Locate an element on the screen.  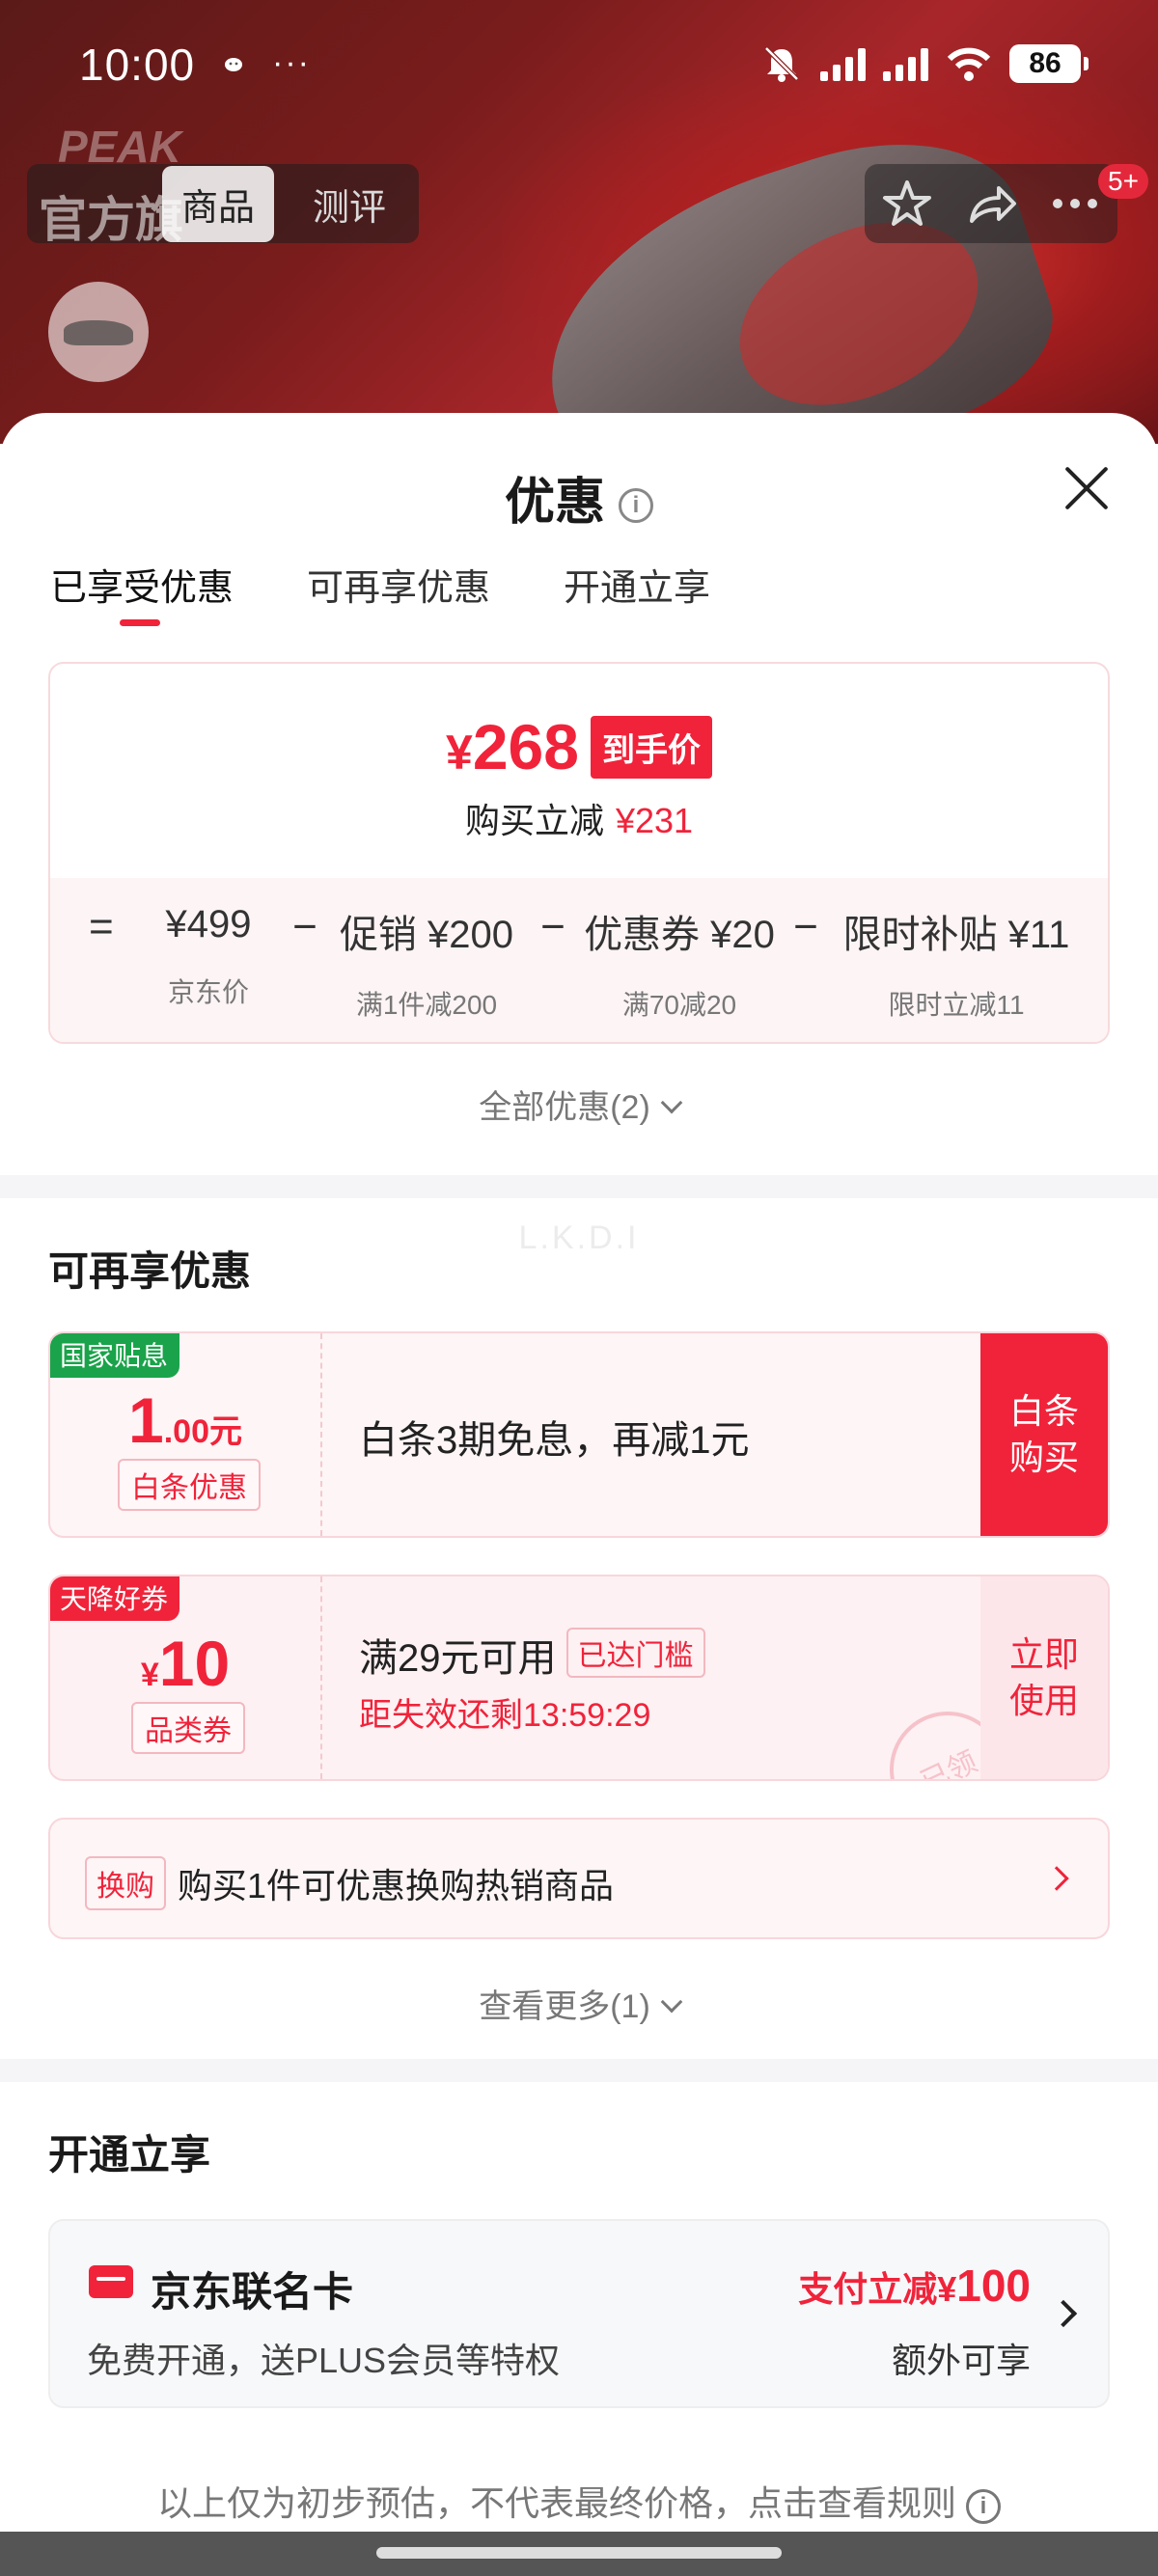
mute-bell-icon is located at coordinates (781, 64).